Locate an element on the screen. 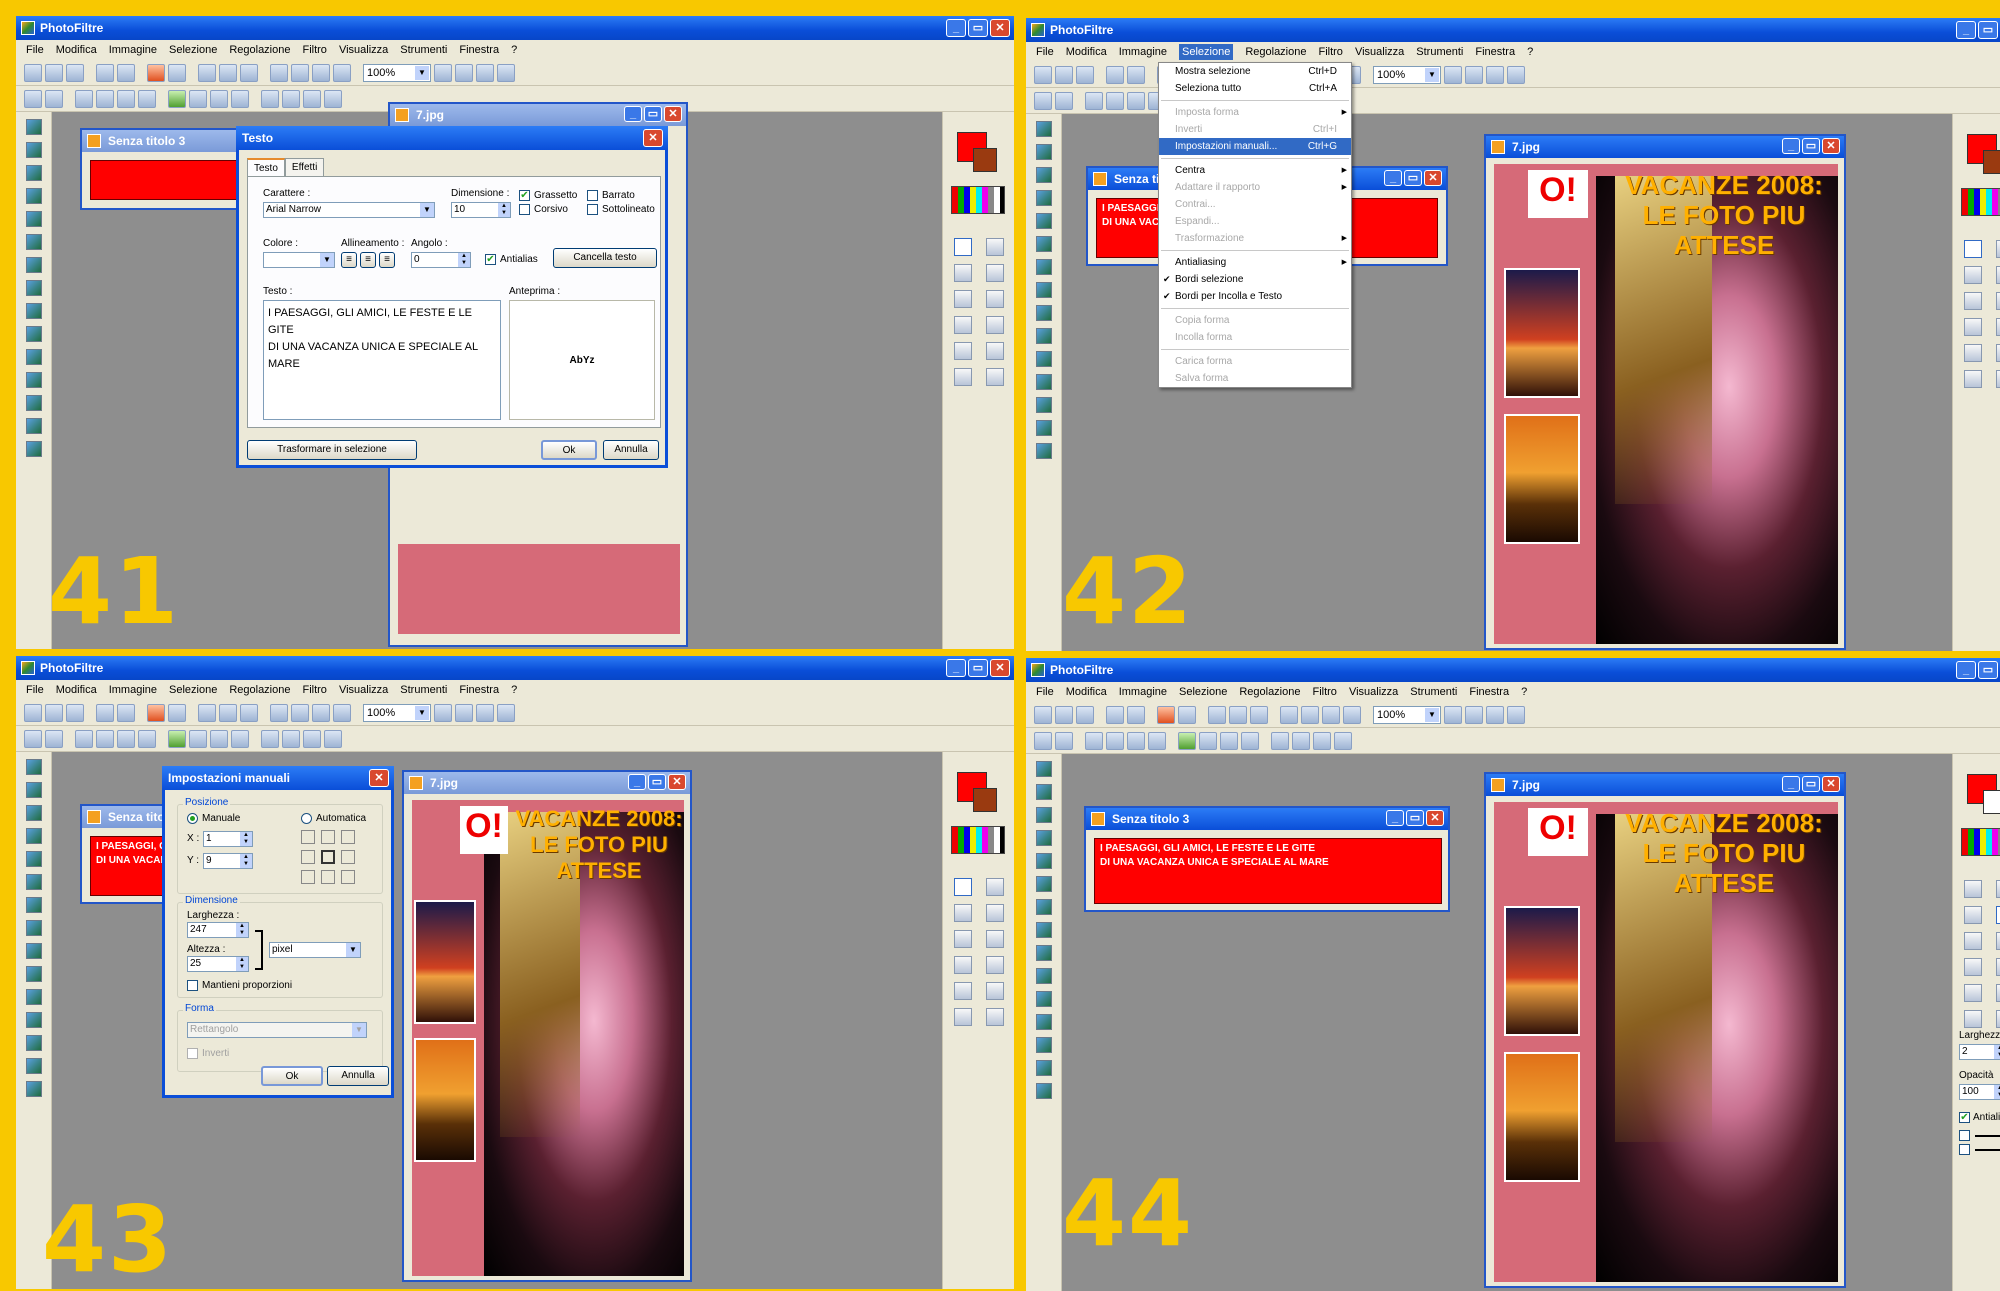 The height and width of the screenshot is (1291, 2000). zoom-in-icon is located at coordinates (443, 712).